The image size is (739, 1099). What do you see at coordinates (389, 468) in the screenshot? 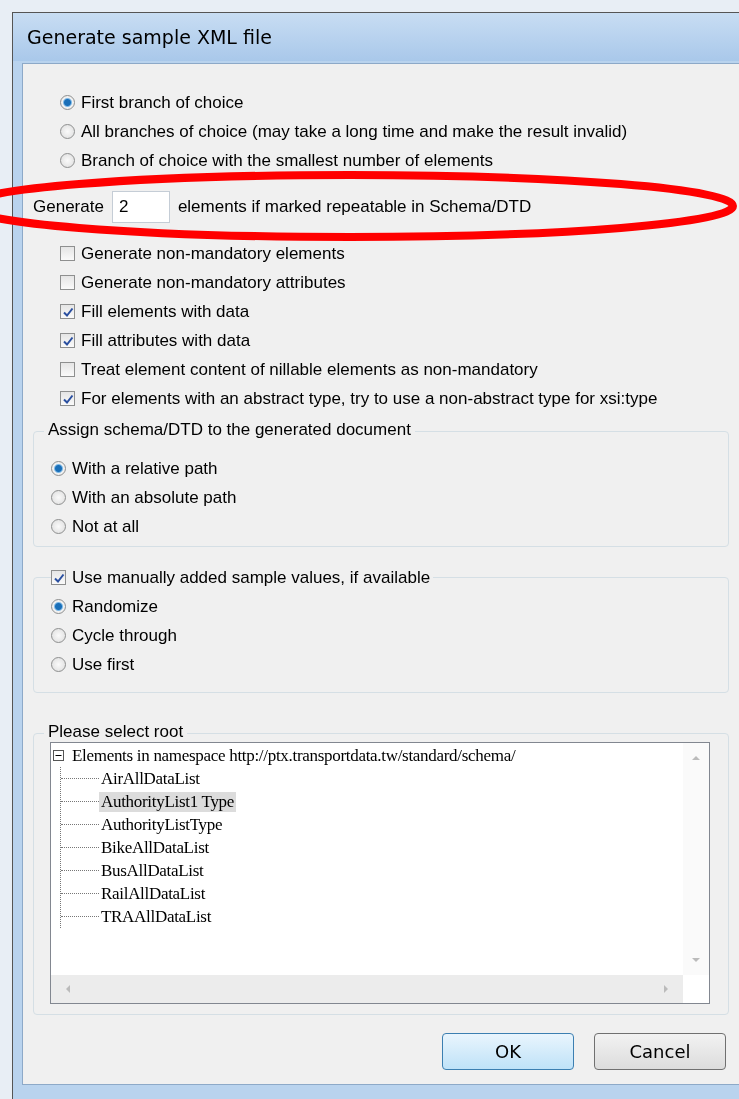
I see `radio-option: With a relative path` at bounding box center [389, 468].